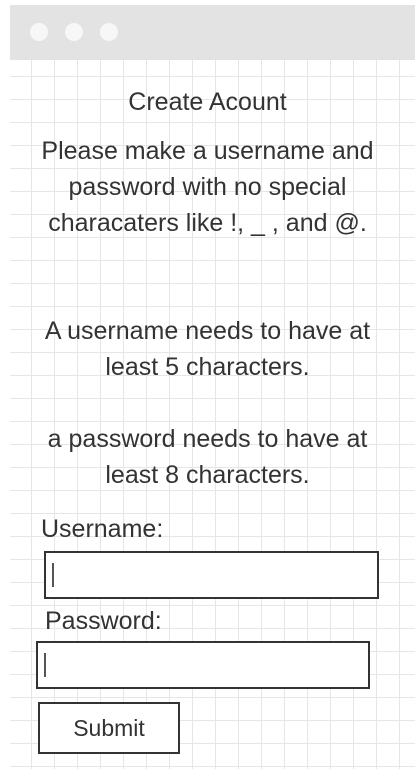  What do you see at coordinates (207, 102) in the screenshot?
I see `page-title: Create Acount` at bounding box center [207, 102].